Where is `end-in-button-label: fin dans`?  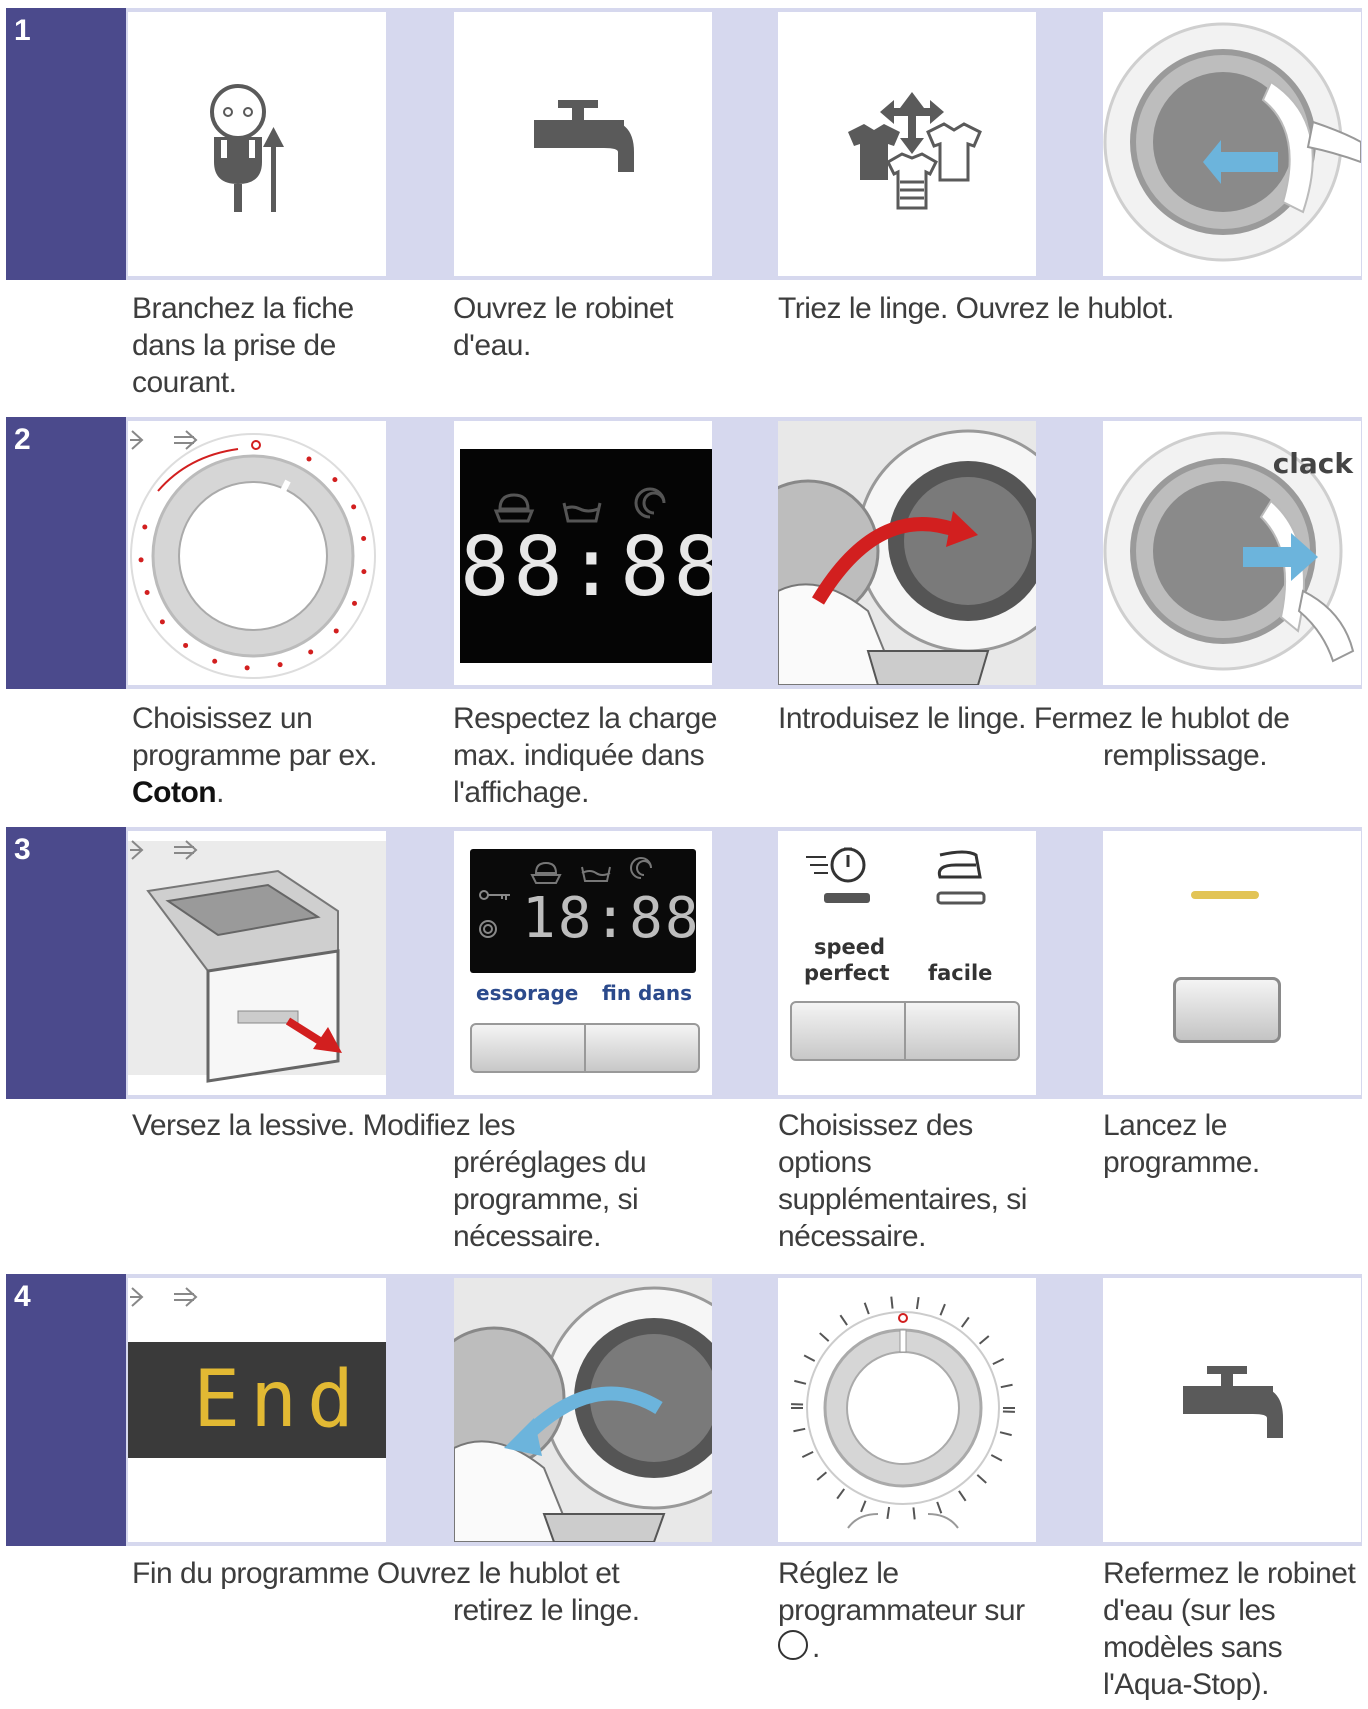 end-in-button-label: fin dans is located at coordinates (647, 993).